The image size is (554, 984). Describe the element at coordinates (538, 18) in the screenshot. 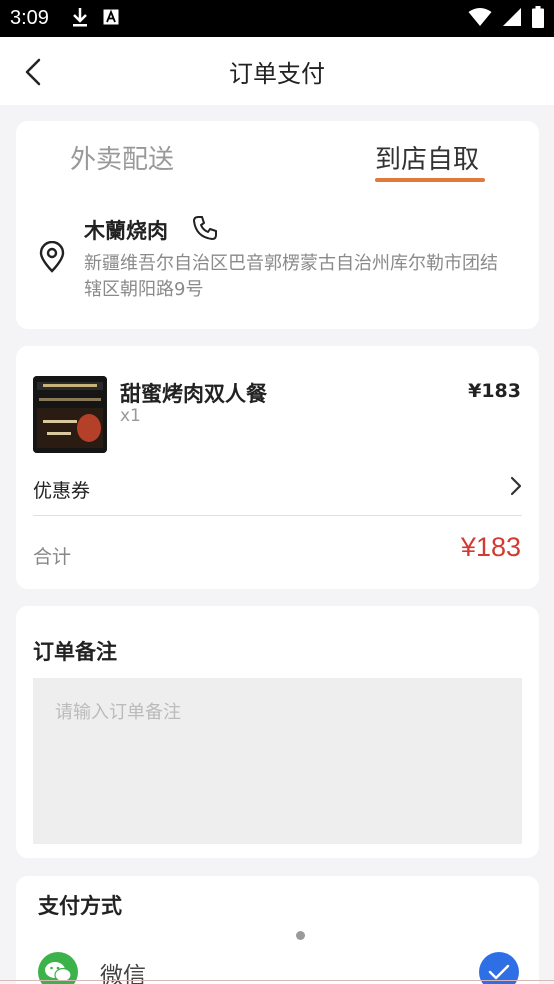

I see `battery-icon` at that location.